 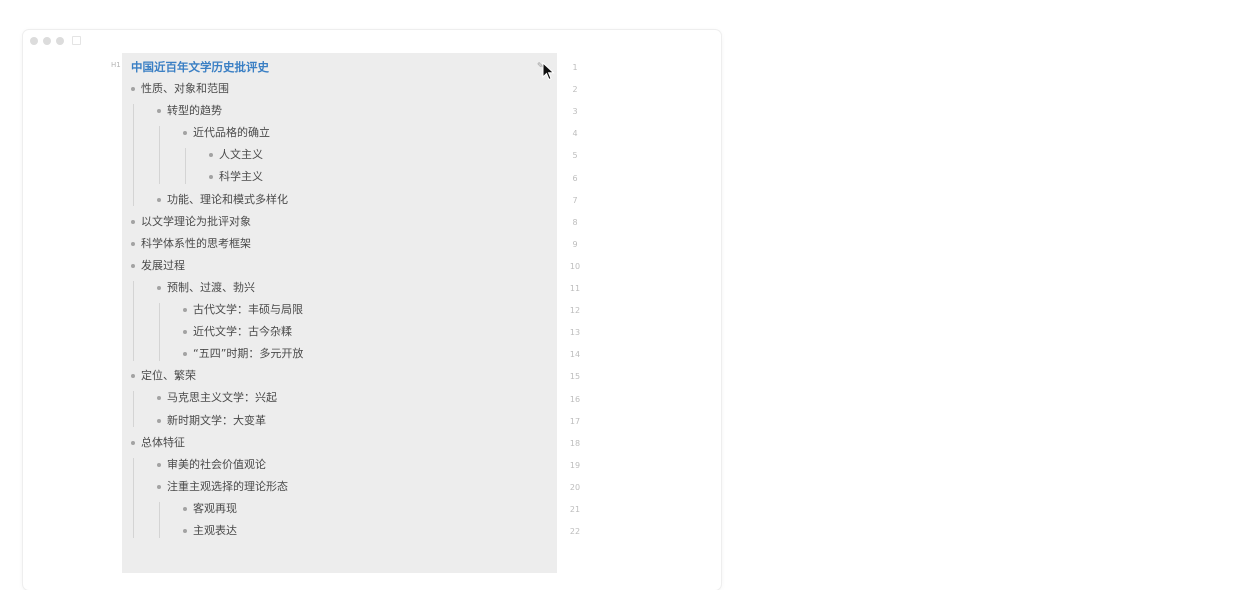 What do you see at coordinates (242, 332) in the screenshot?
I see `outline-item-label: 近代文学：古今杂糅` at bounding box center [242, 332].